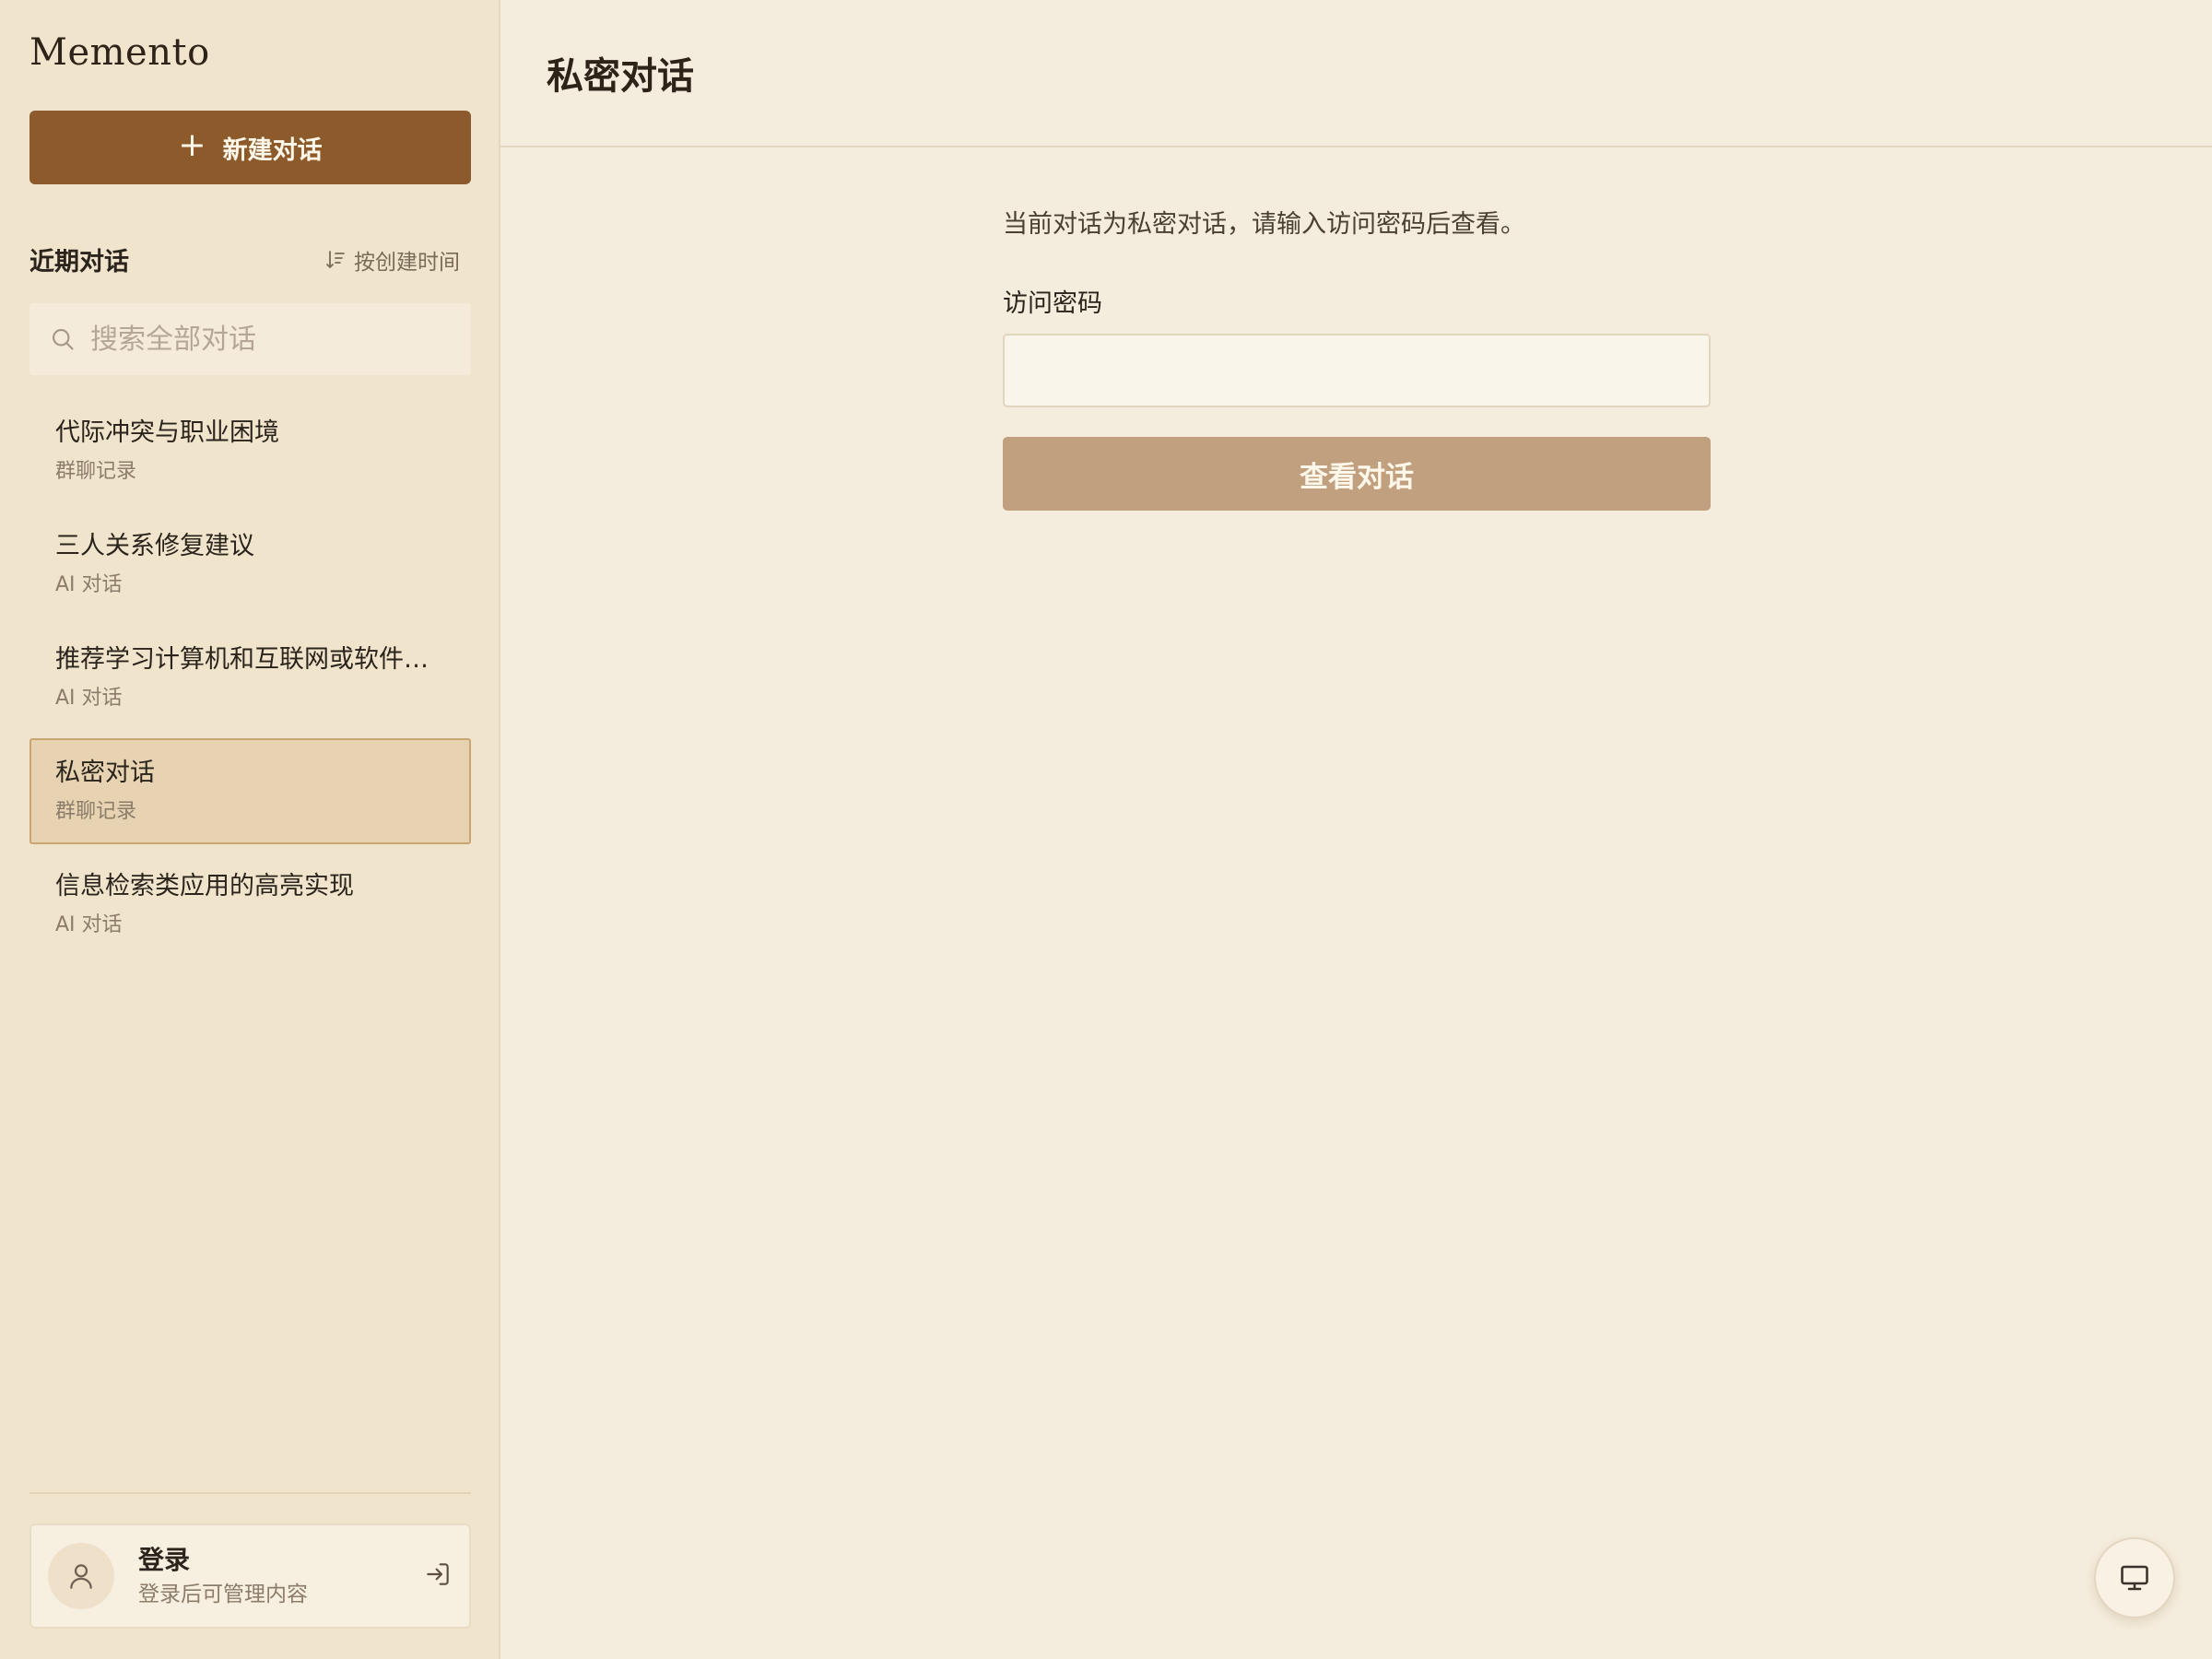  I want to click on page-title: 私密对话, so click(620, 76).